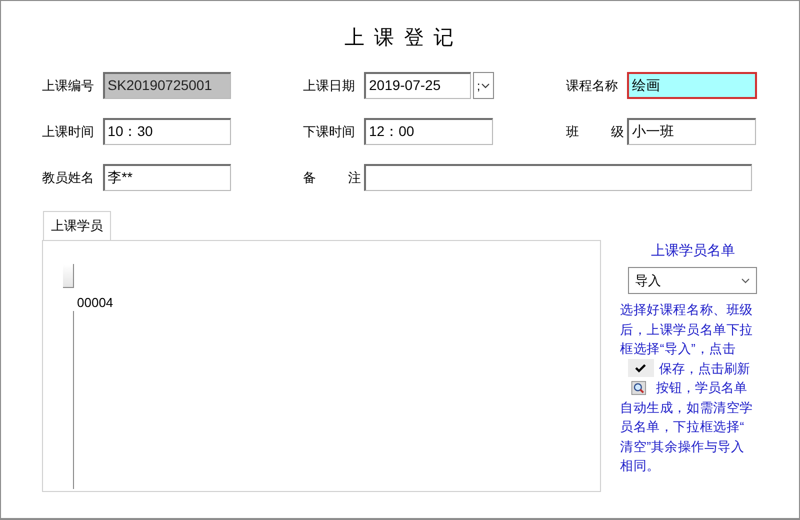 The height and width of the screenshot is (520, 800). What do you see at coordinates (701, 388) in the screenshot?
I see `instruction-text: 按钮，学员名单` at bounding box center [701, 388].